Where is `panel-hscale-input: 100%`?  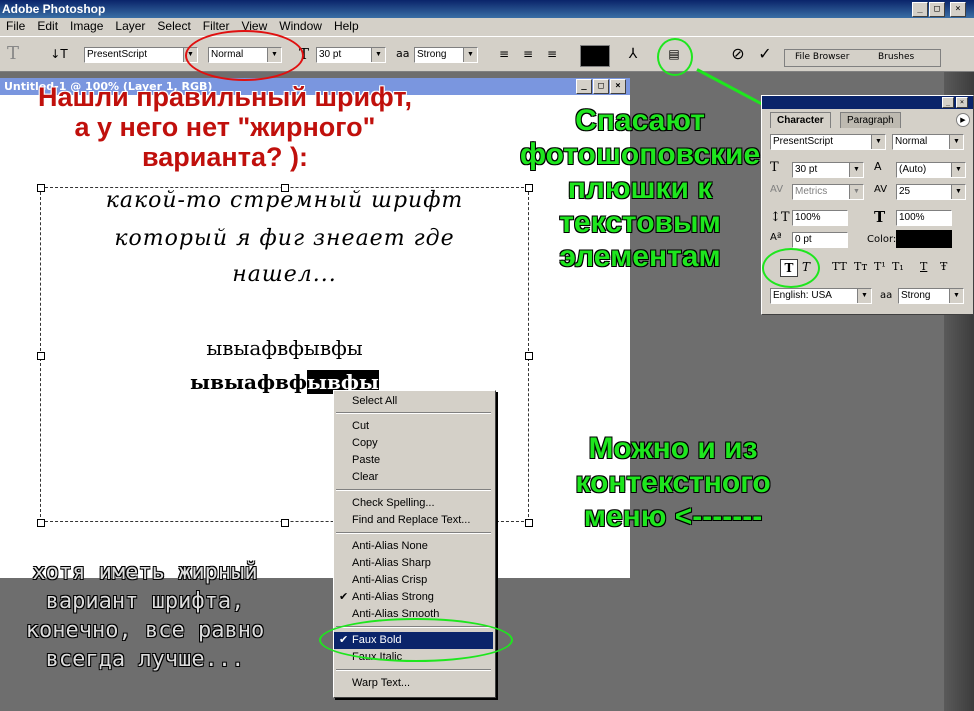 panel-hscale-input: 100% is located at coordinates (924, 218).